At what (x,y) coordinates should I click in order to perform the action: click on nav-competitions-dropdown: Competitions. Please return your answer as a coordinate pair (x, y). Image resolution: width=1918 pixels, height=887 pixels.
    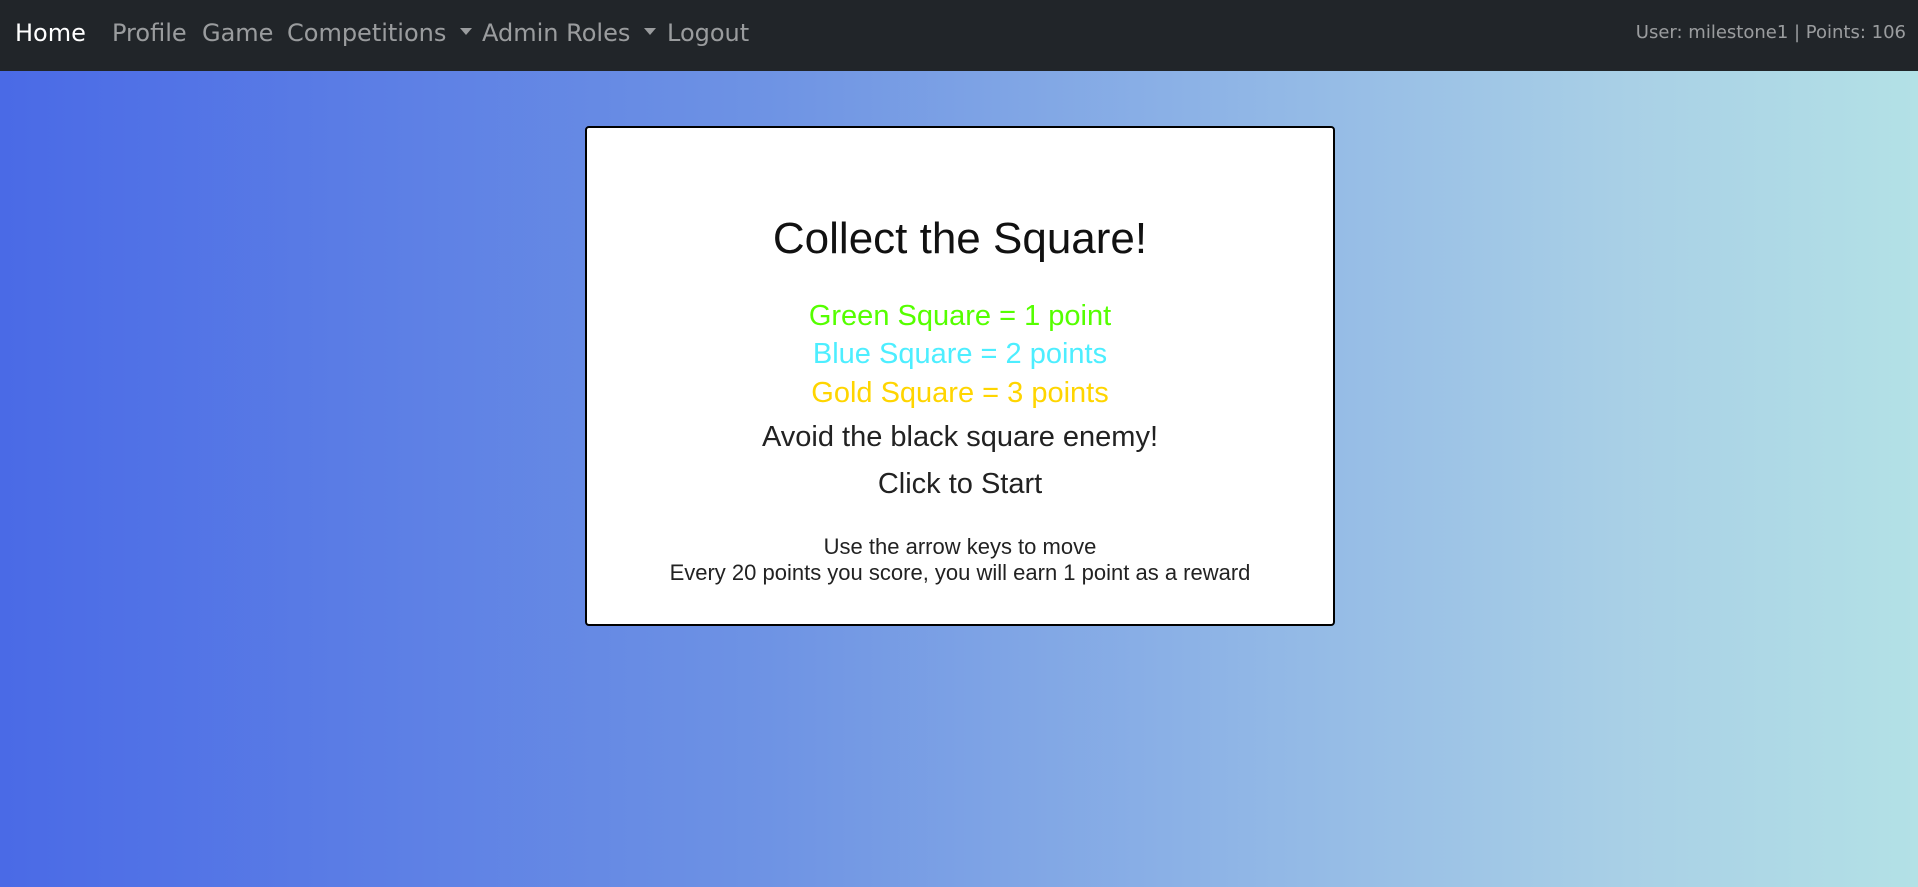
    Looking at the image, I should click on (380, 35).